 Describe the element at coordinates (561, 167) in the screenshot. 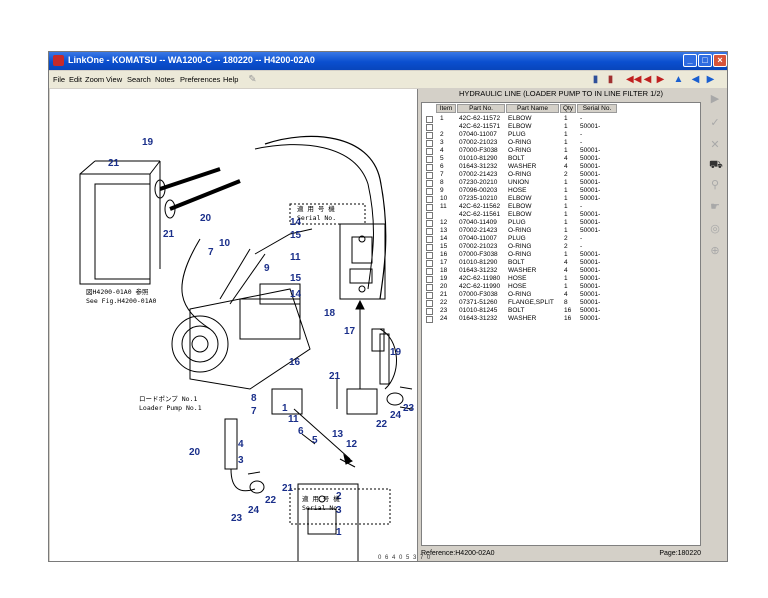

I see `table-row: 6 01643-31232 WASHER 4 50001-` at that location.